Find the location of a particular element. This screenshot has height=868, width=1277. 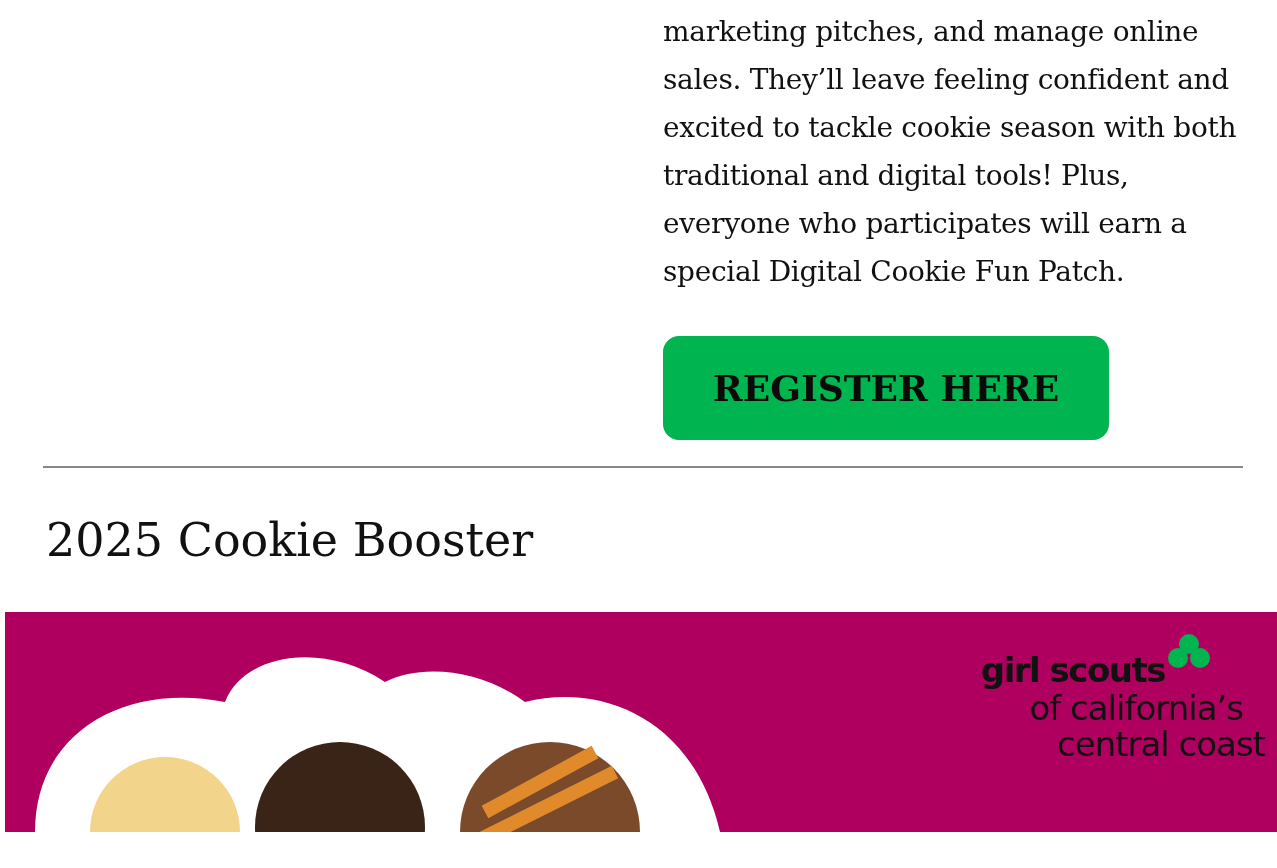

intro-paragraph: marketing pitches, and manage online sales. They’ll leave feeling confident and excited to tackle cookie season with both traditional and digital tools! Plus, everyone who participates will earn a special Digital Cookie Fun Patch. is located at coordinates (950, 152).